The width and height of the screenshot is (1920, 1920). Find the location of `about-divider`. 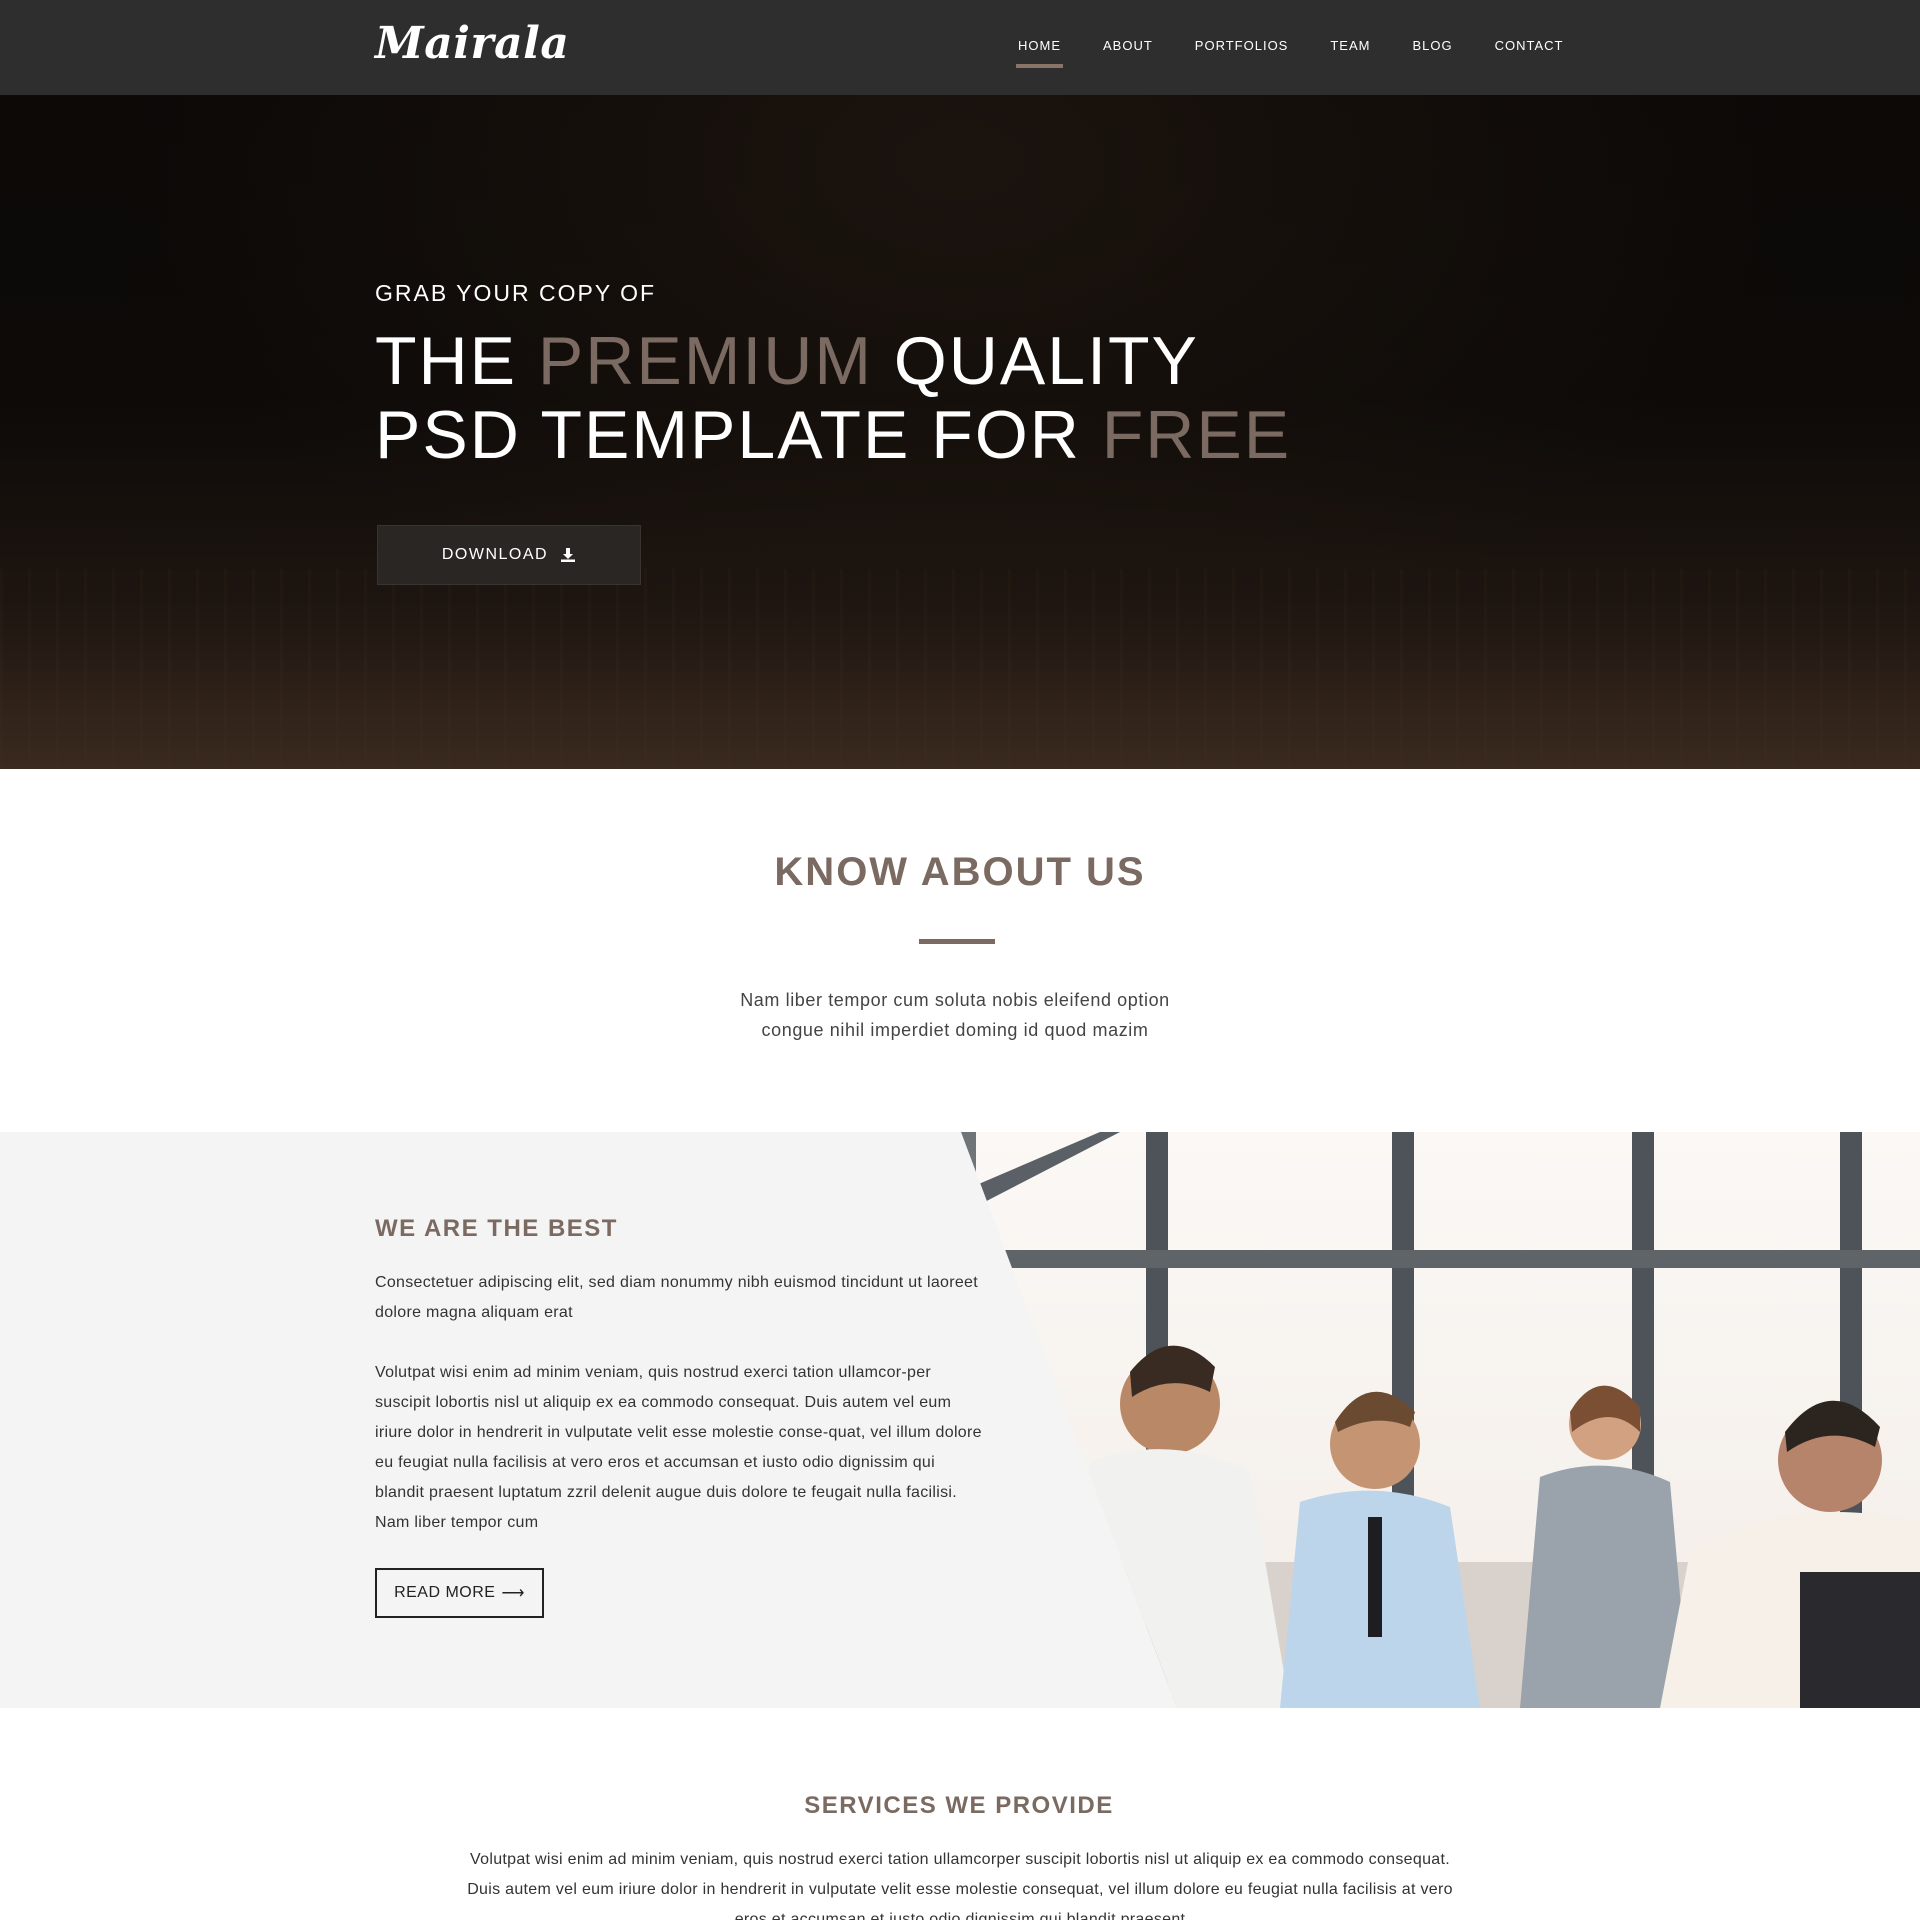

about-divider is located at coordinates (957, 941).